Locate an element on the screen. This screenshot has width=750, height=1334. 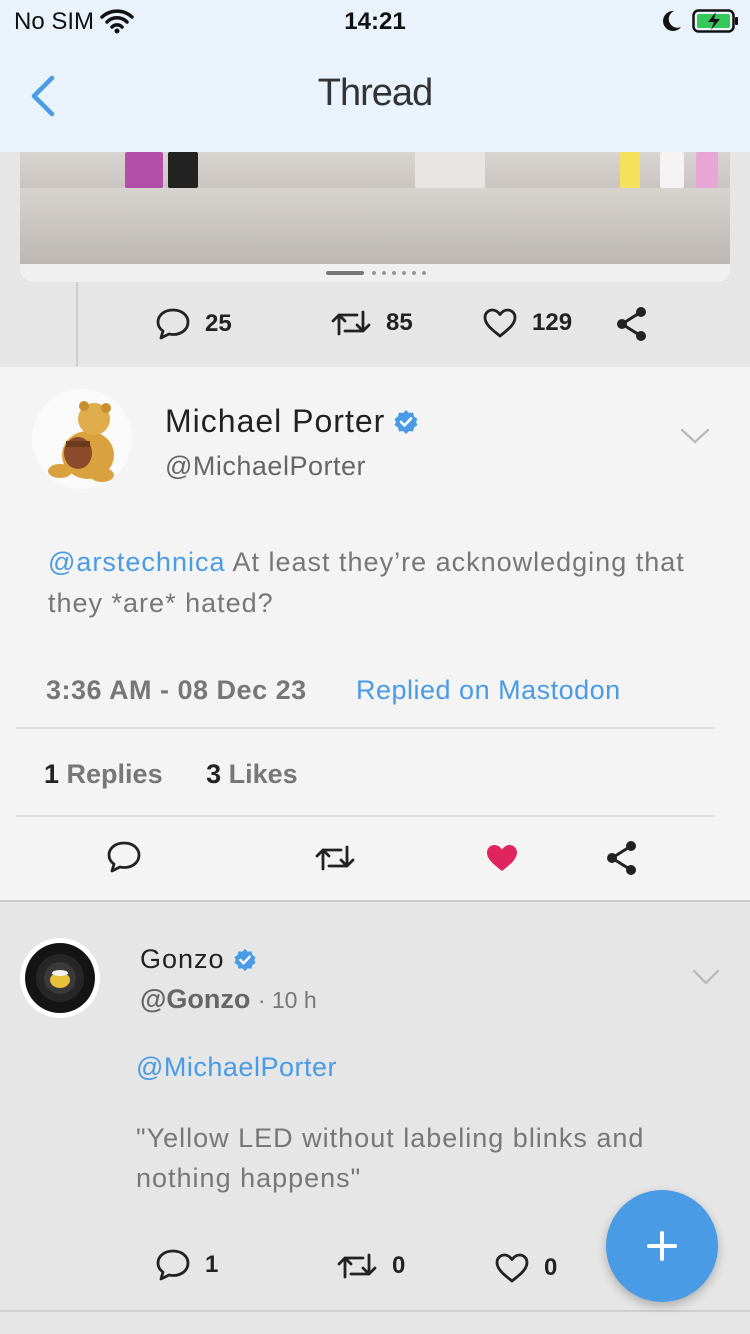
tweet-age: · 10 h is located at coordinates (287, 1000).